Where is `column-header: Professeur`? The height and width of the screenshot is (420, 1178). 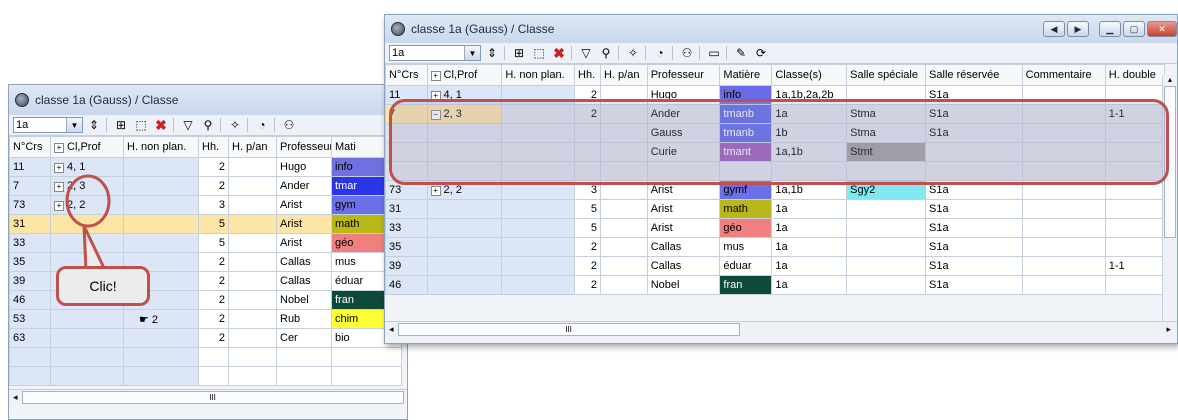
column-header: Professeur is located at coordinates (683, 75).